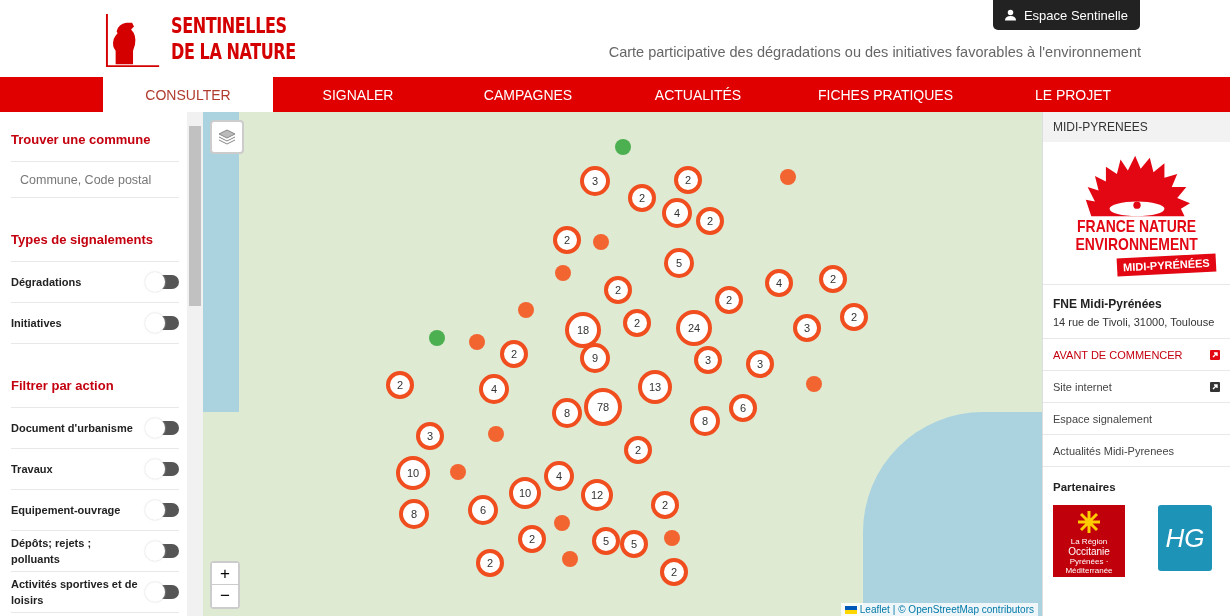 The image size is (1230, 616). What do you see at coordinates (595, 358) in the screenshot?
I see `cluster-marker: 9` at bounding box center [595, 358].